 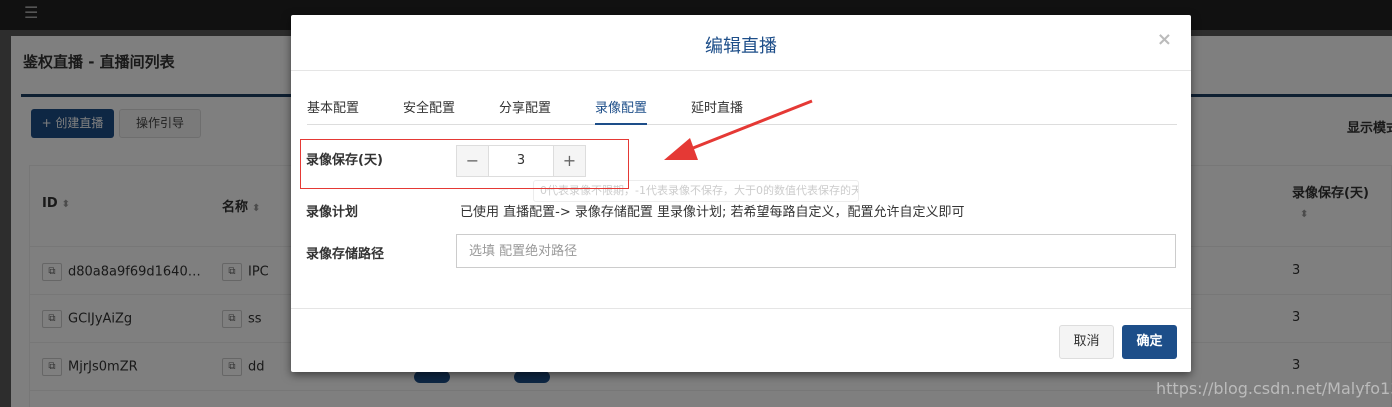 I want to click on tab-security-config: 安全配置, so click(x=429, y=111).